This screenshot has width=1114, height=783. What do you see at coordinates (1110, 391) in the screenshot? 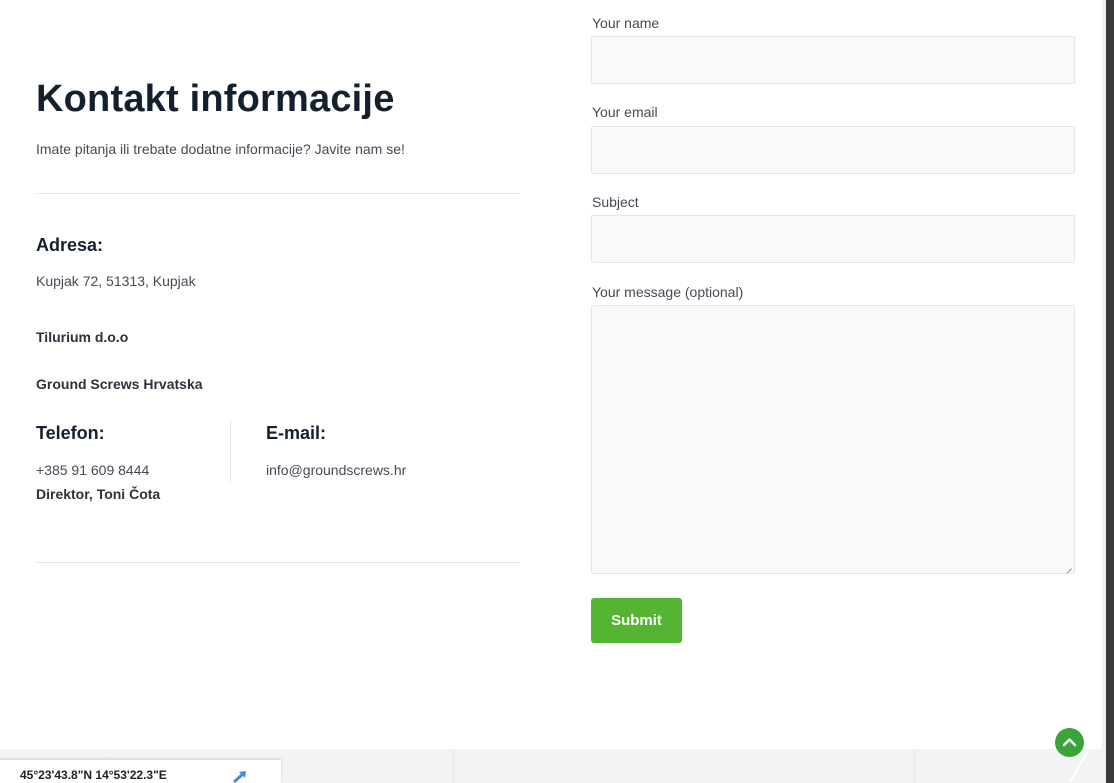
I see `window-edge` at bounding box center [1110, 391].